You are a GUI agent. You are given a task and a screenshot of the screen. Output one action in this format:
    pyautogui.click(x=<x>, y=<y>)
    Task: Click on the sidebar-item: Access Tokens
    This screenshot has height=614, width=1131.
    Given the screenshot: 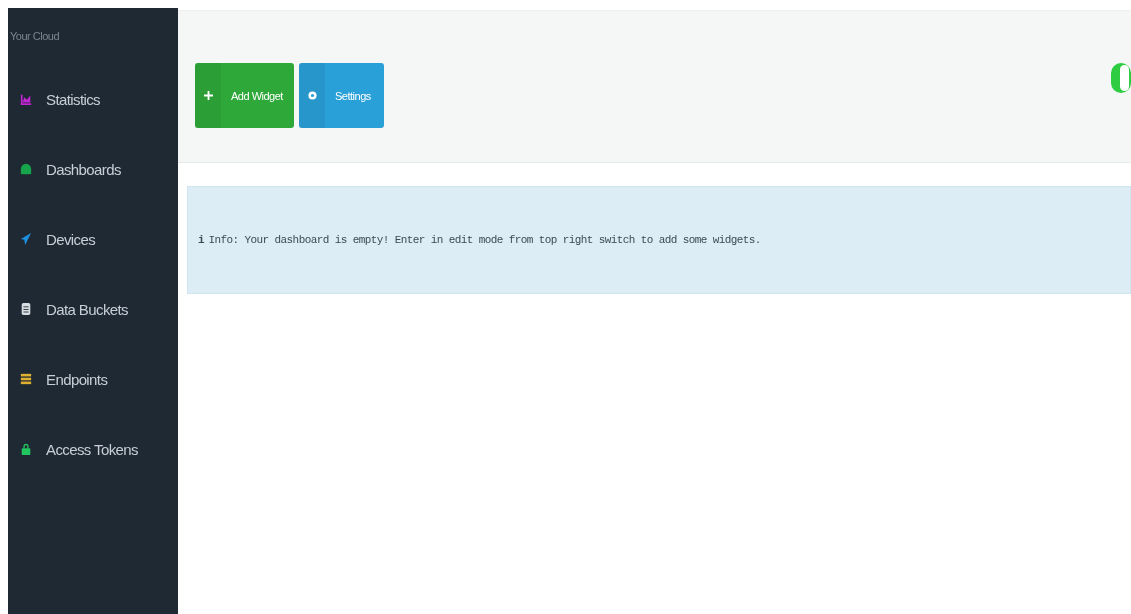 What is the action you would take?
    pyautogui.click(x=93, y=449)
    